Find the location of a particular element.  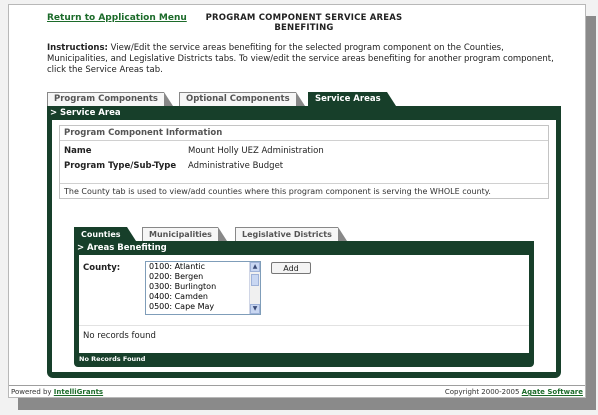

scroll-thumb is located at coordinates (255, 280).